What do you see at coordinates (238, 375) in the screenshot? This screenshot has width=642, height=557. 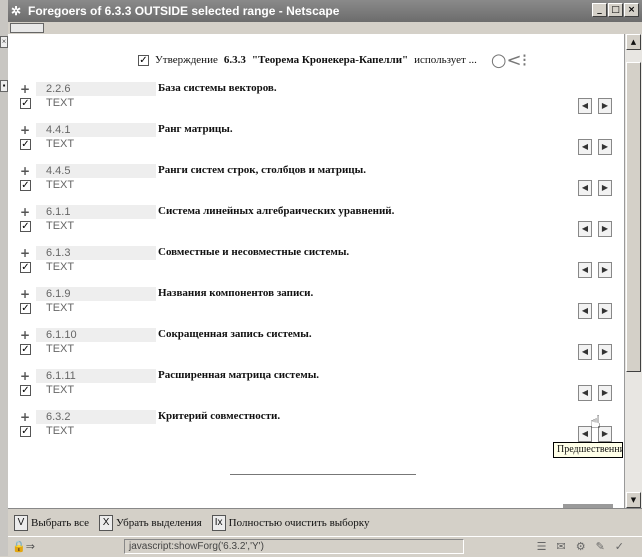 I see `row-title: Расширенная матрица системы.` at bounding box center [238, 375].